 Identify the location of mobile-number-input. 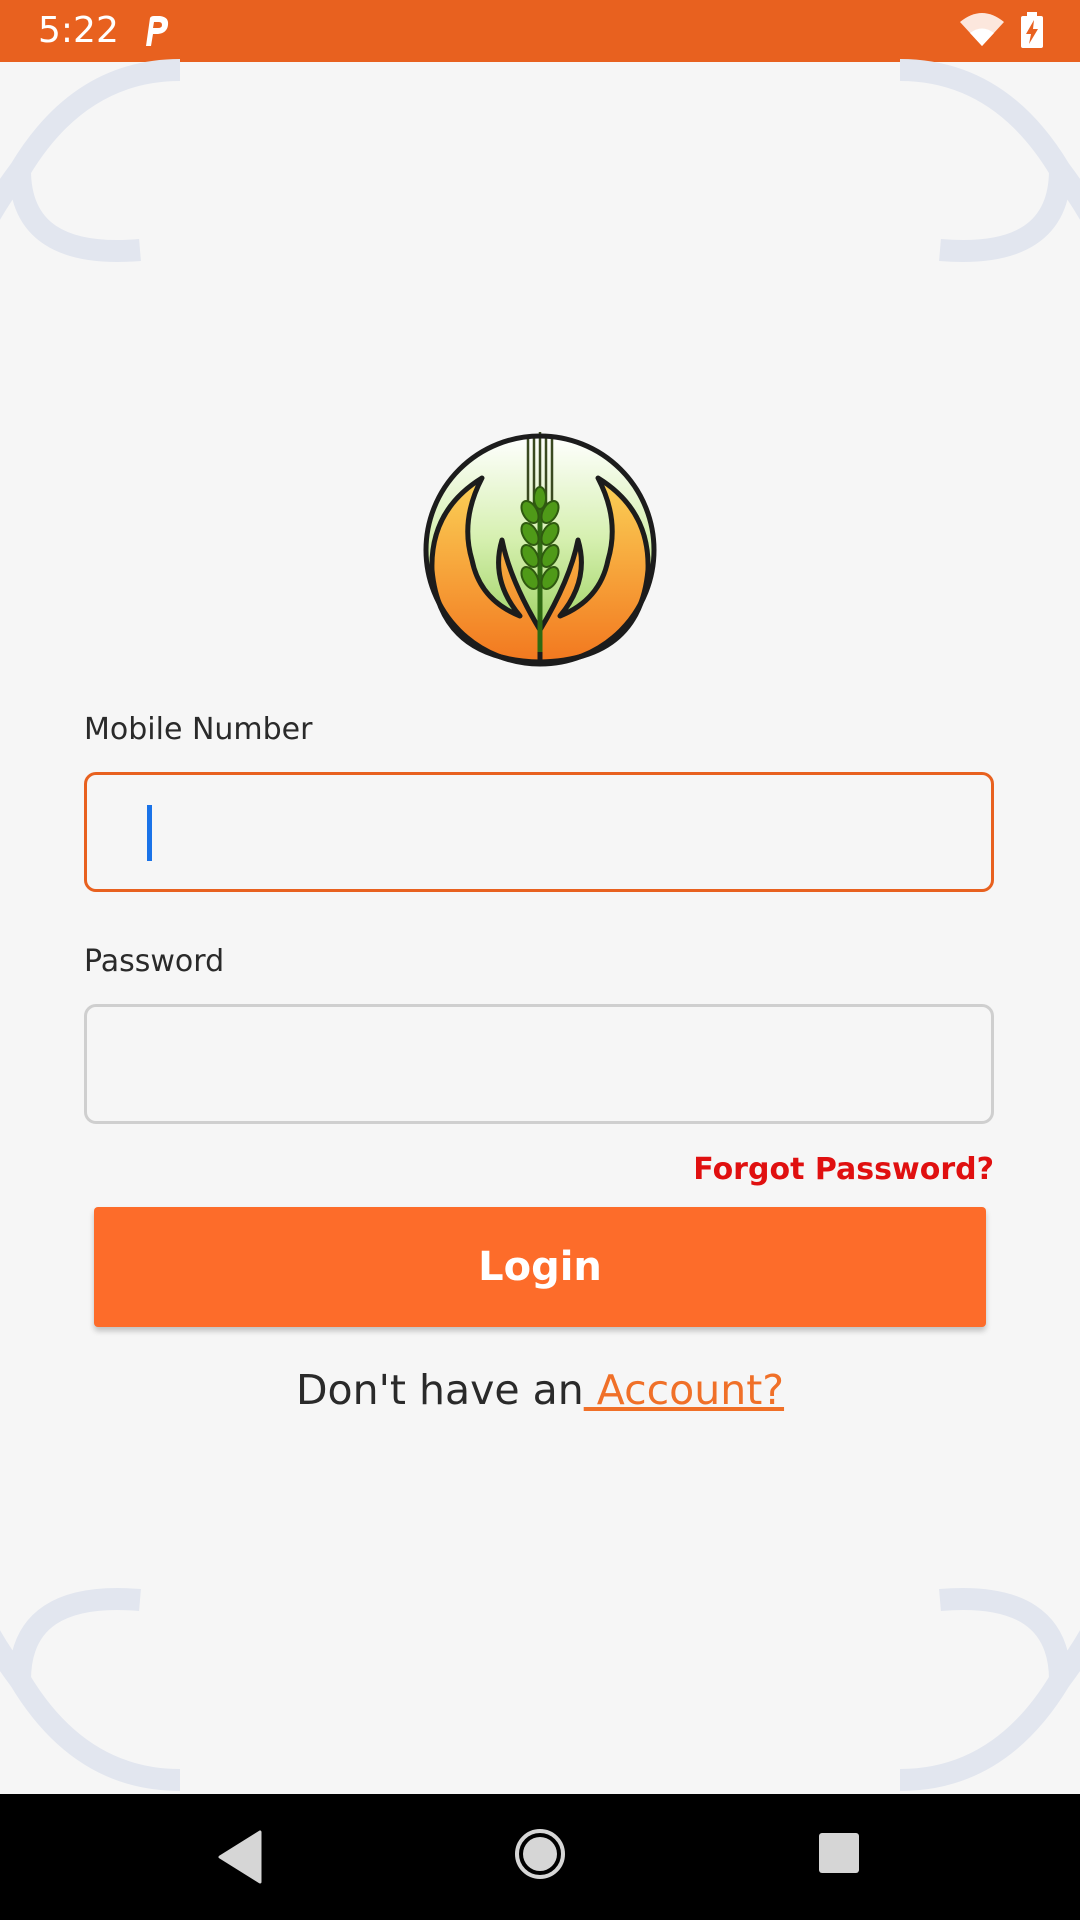
(539, 832).